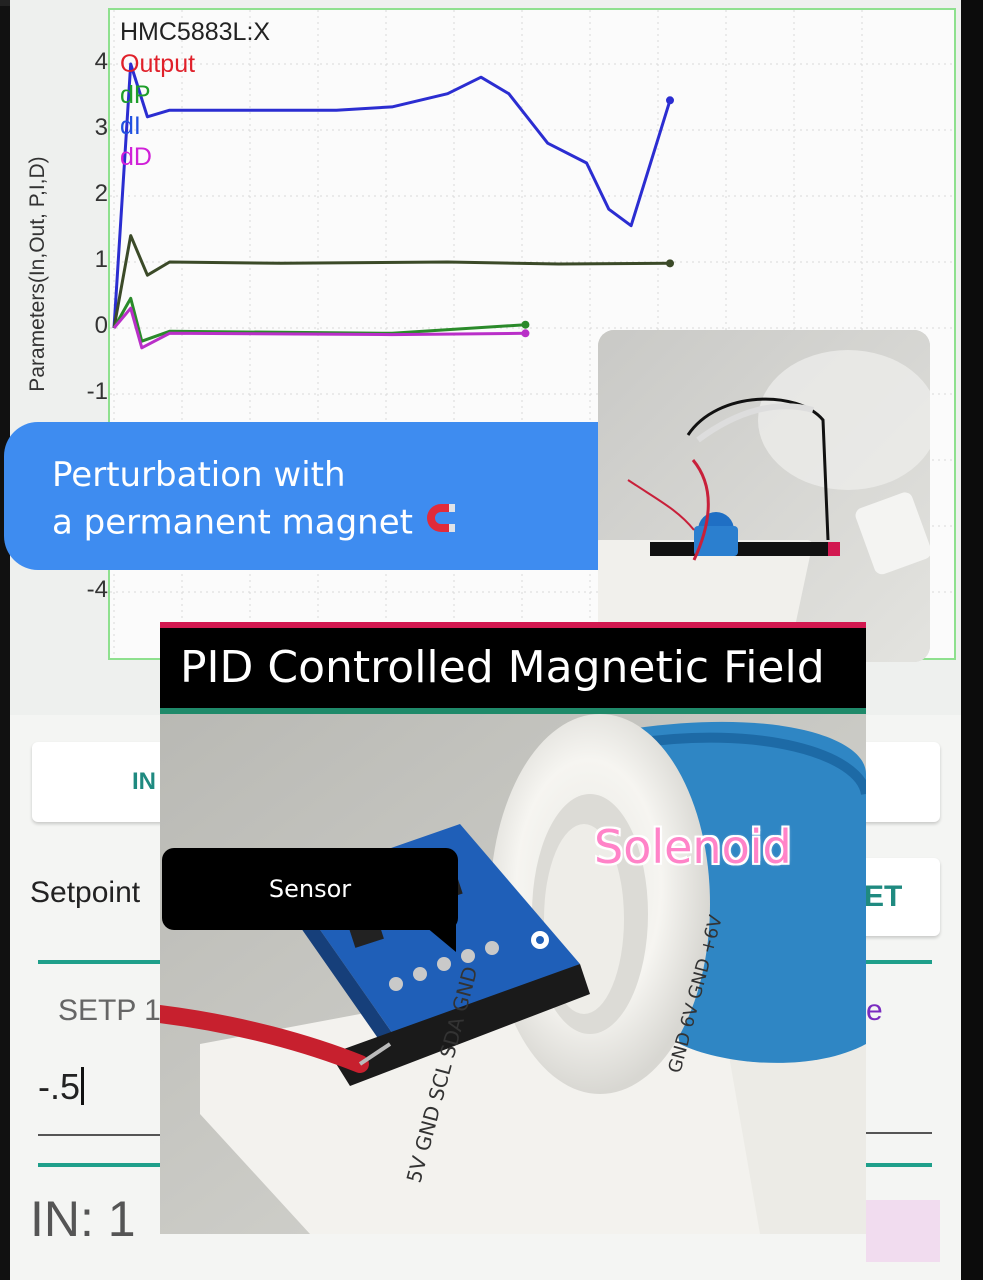  Describe the element at coordinates (136, 157) in the screenshot. I see `legend-item: dD` at that location.